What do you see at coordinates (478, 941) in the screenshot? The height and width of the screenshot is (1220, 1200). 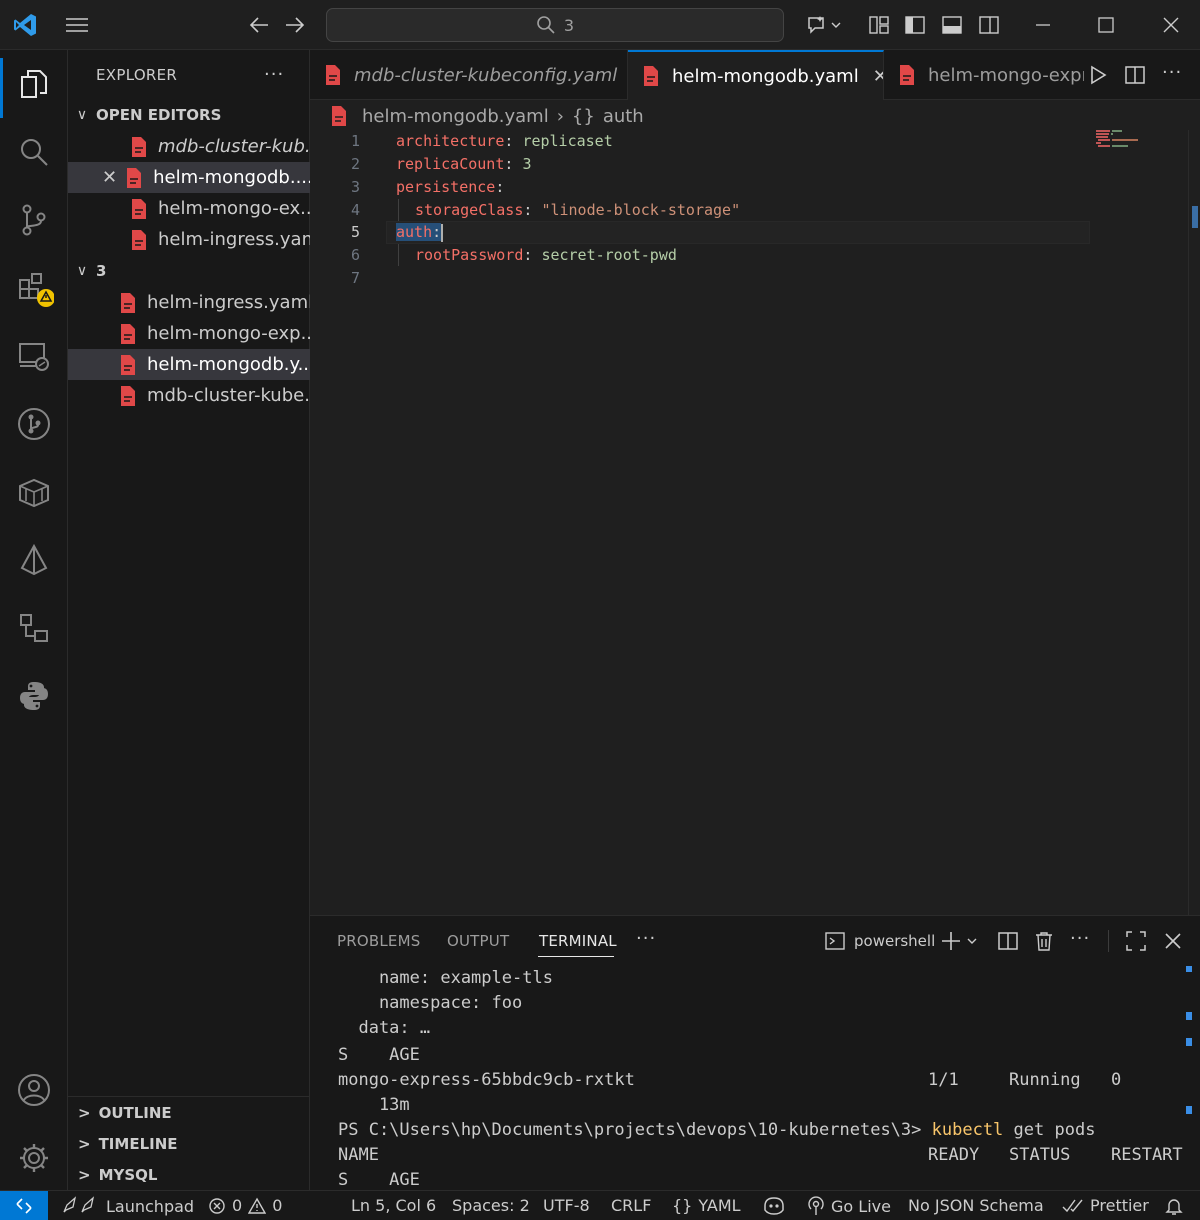 I see `tab-output: OUTPUT` at bounding box center [478, 941].